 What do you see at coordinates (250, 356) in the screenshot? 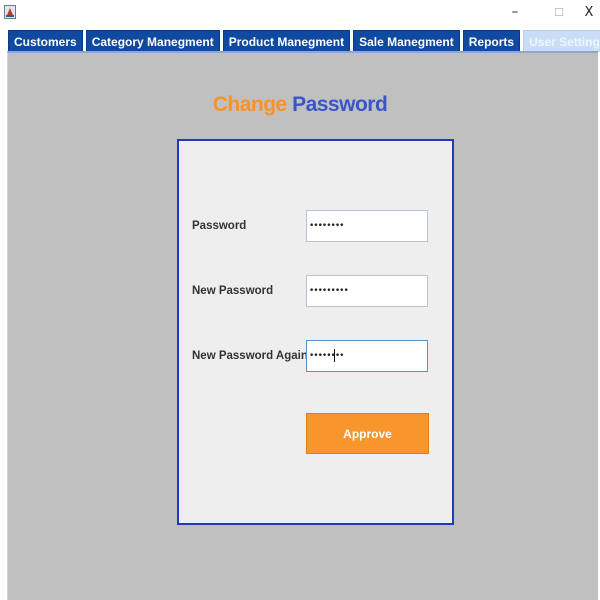
I see `new-password-again-label: New Password Again` at bounding box center [250, 356].